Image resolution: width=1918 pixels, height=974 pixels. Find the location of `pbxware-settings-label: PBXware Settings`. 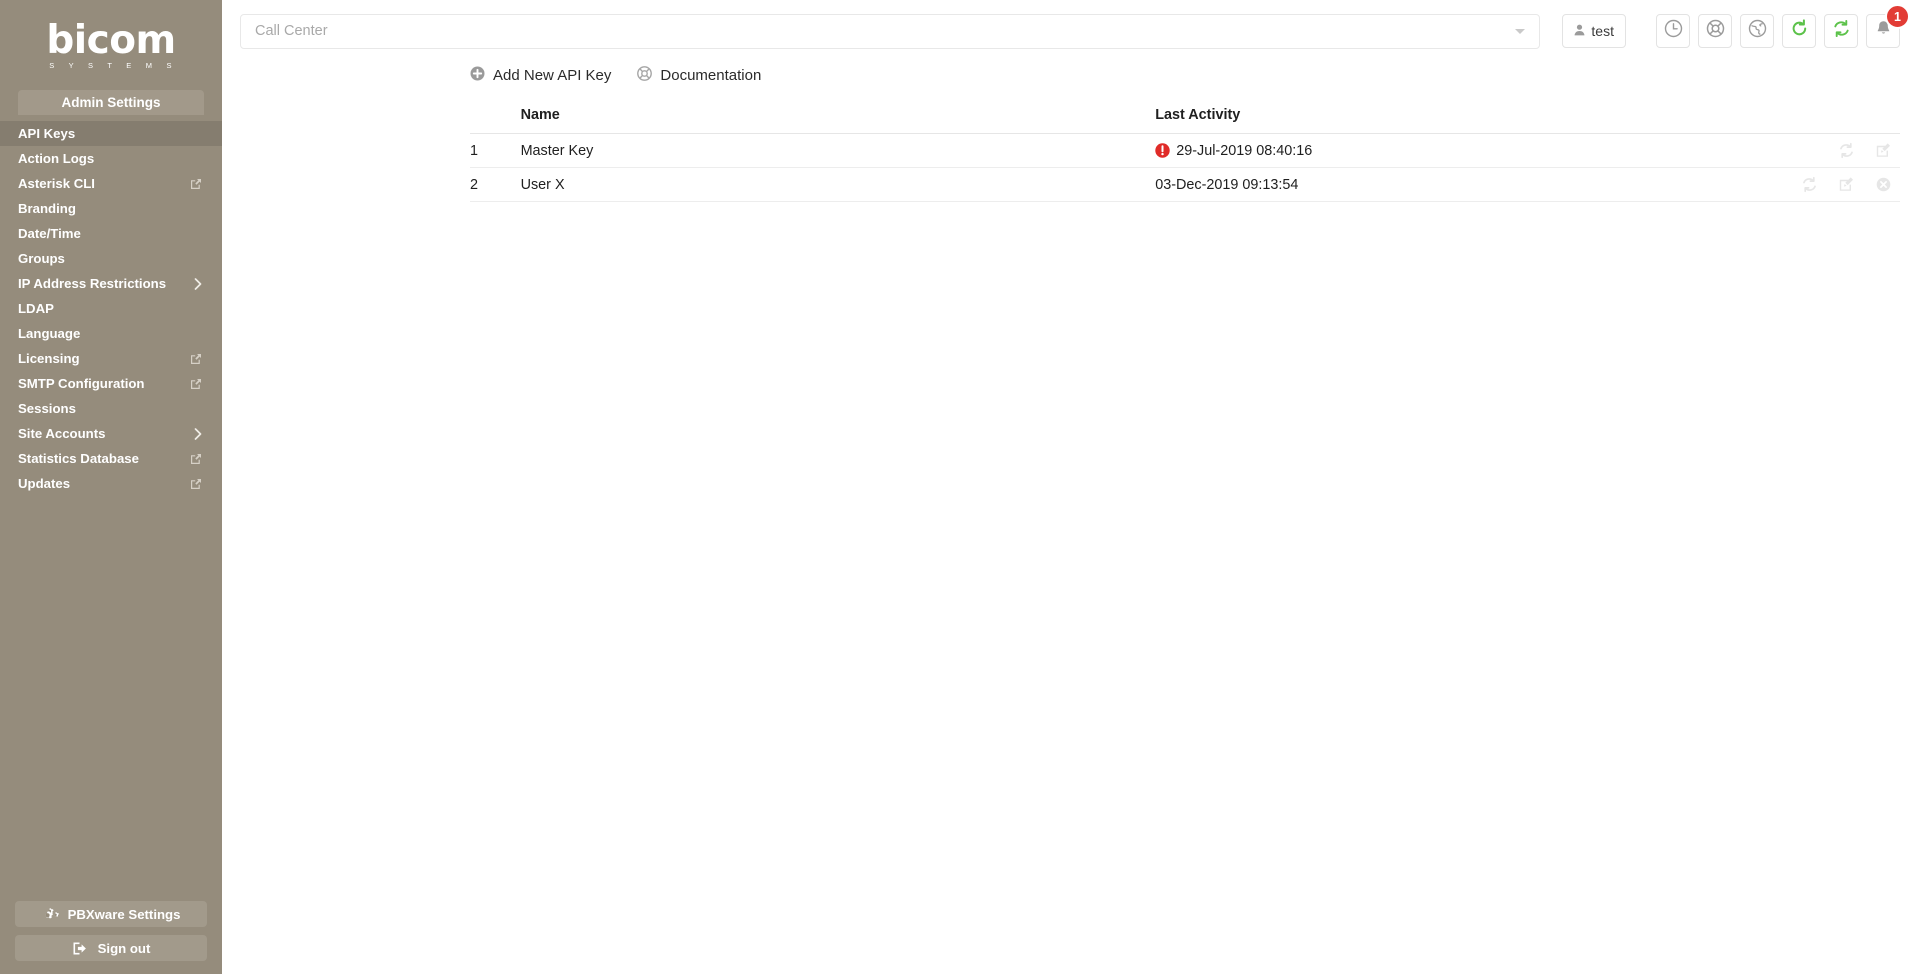

pbxware-settings-label: PBXware Settings is located at coordinates (124, 914).